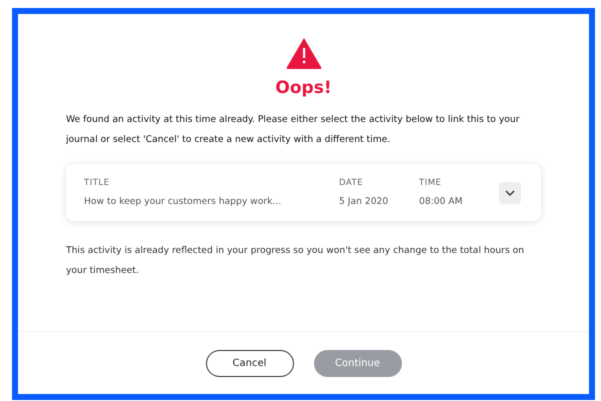  I want to click on column-header: TITLE, so click(97, 183).